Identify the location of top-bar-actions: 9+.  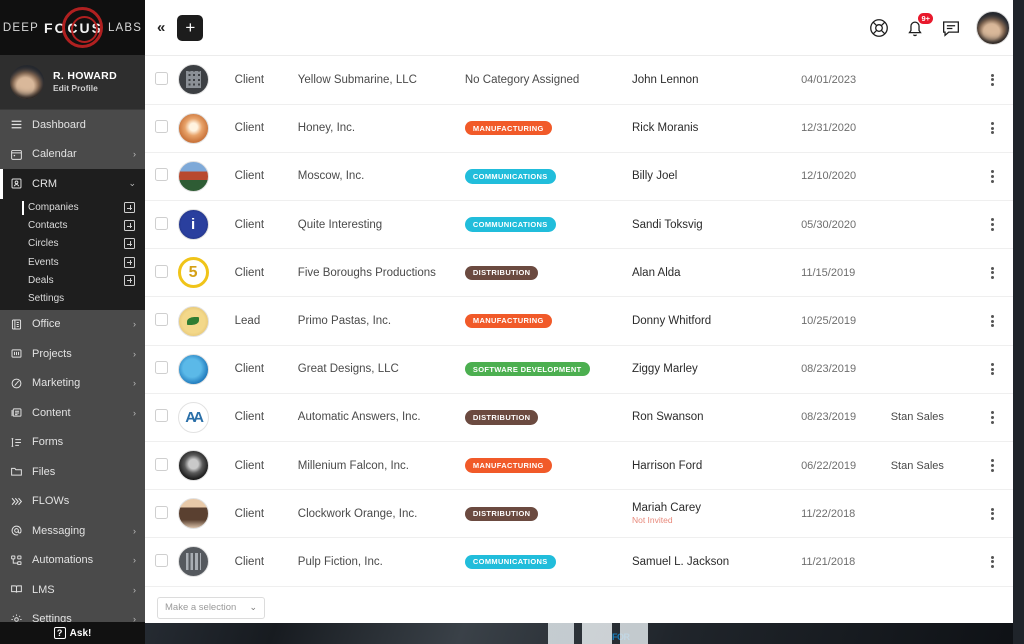
(946, 27).